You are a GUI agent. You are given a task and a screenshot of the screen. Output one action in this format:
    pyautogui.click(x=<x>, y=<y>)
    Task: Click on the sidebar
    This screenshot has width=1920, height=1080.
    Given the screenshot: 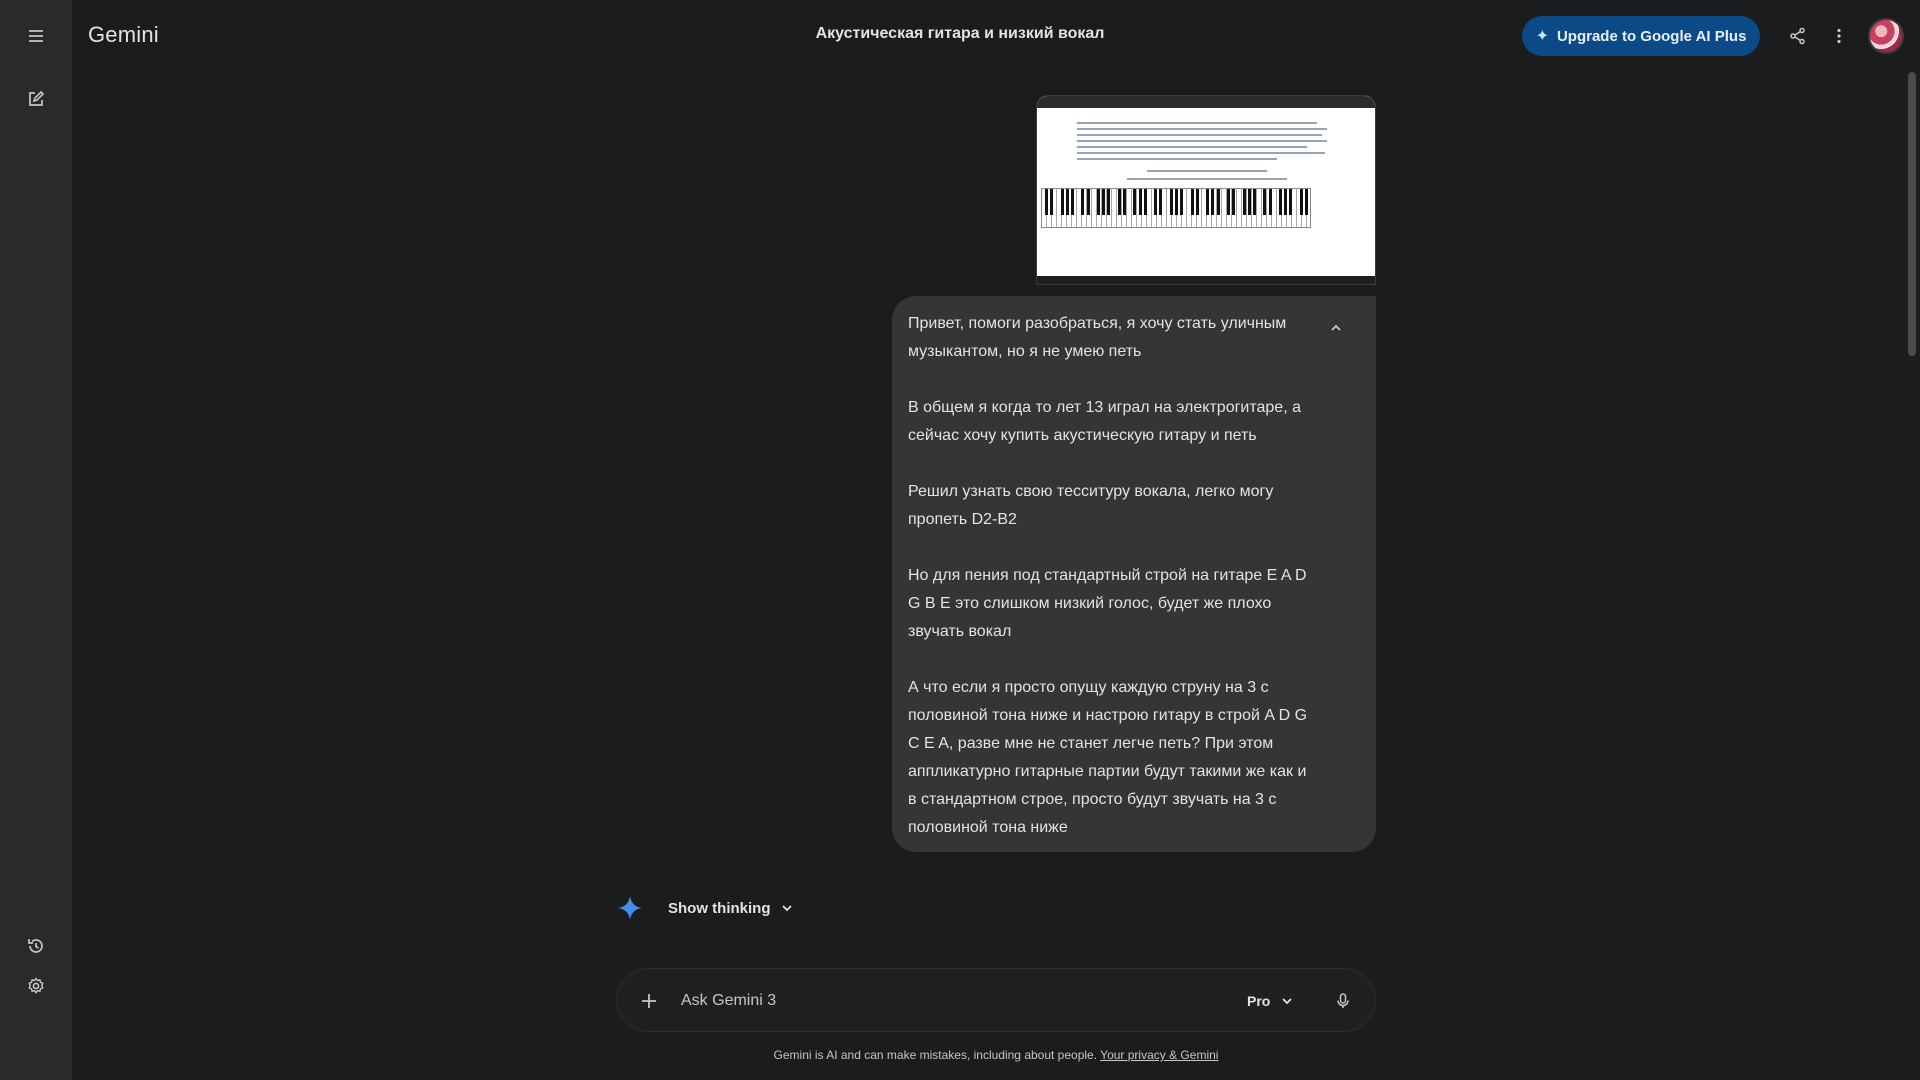 What is the action you would take?
    pyautogui.click(x=36, y=540)
    